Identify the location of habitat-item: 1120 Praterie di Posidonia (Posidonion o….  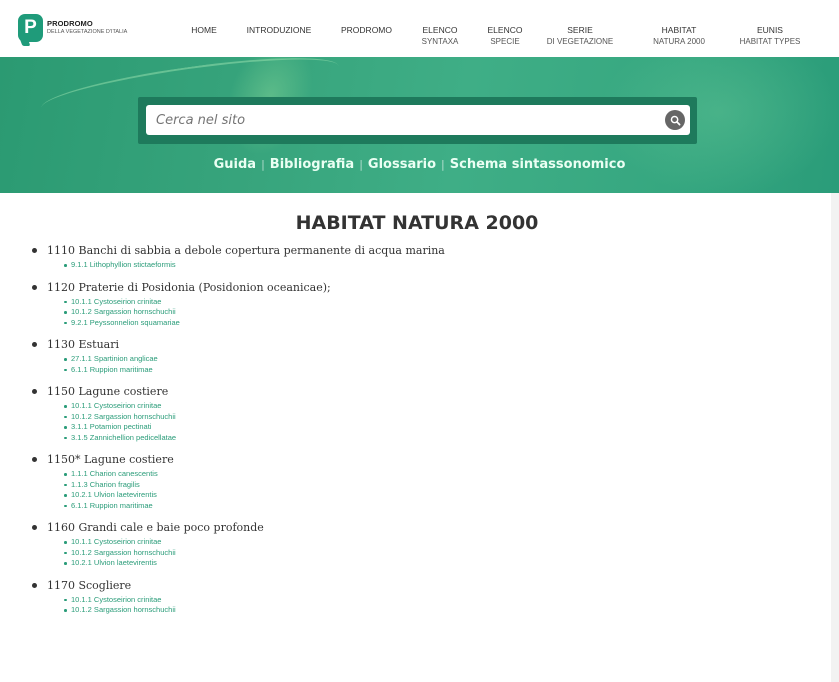
(425, 304).